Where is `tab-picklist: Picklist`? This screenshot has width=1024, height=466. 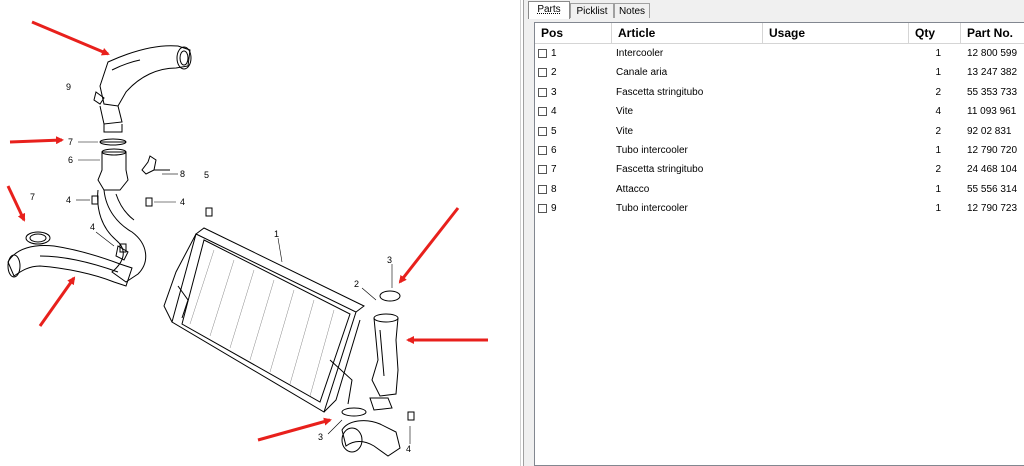 tab-picklist: Picklist is located at coordinates (592, 10).